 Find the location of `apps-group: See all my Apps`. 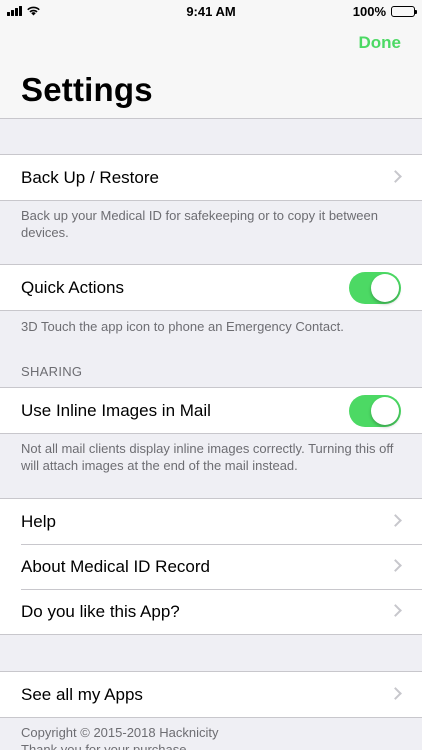

apps-group: See all my Apps is located at coordinates (211, 694).